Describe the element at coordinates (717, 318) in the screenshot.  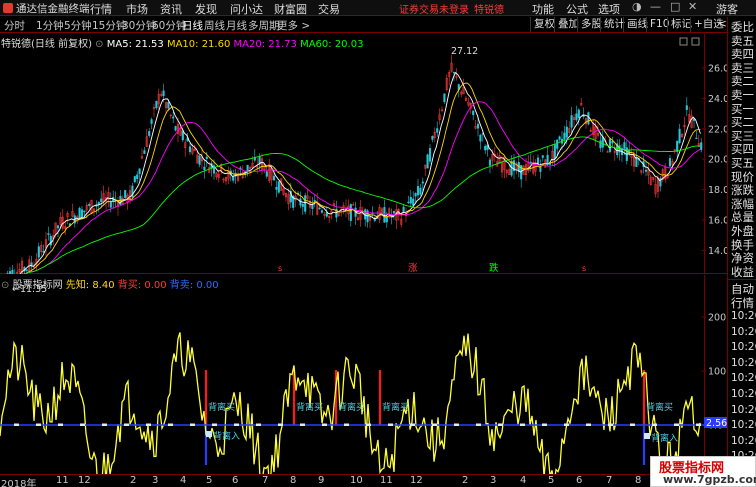
I see `indicator-tick-label: 200.0` at that location.